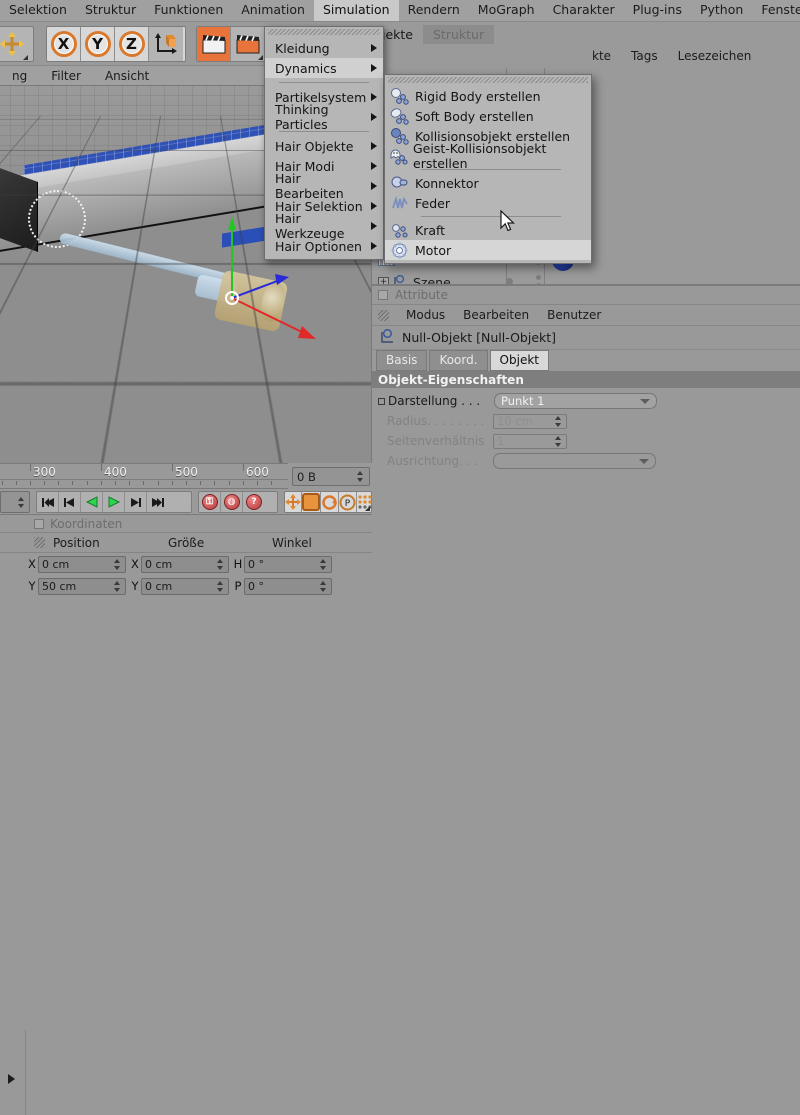 The height and width of the screenshot is (1115, 800). Describe the element at coordinates (136, 502) in the screenshot. I see `next-frame-button` at that location.